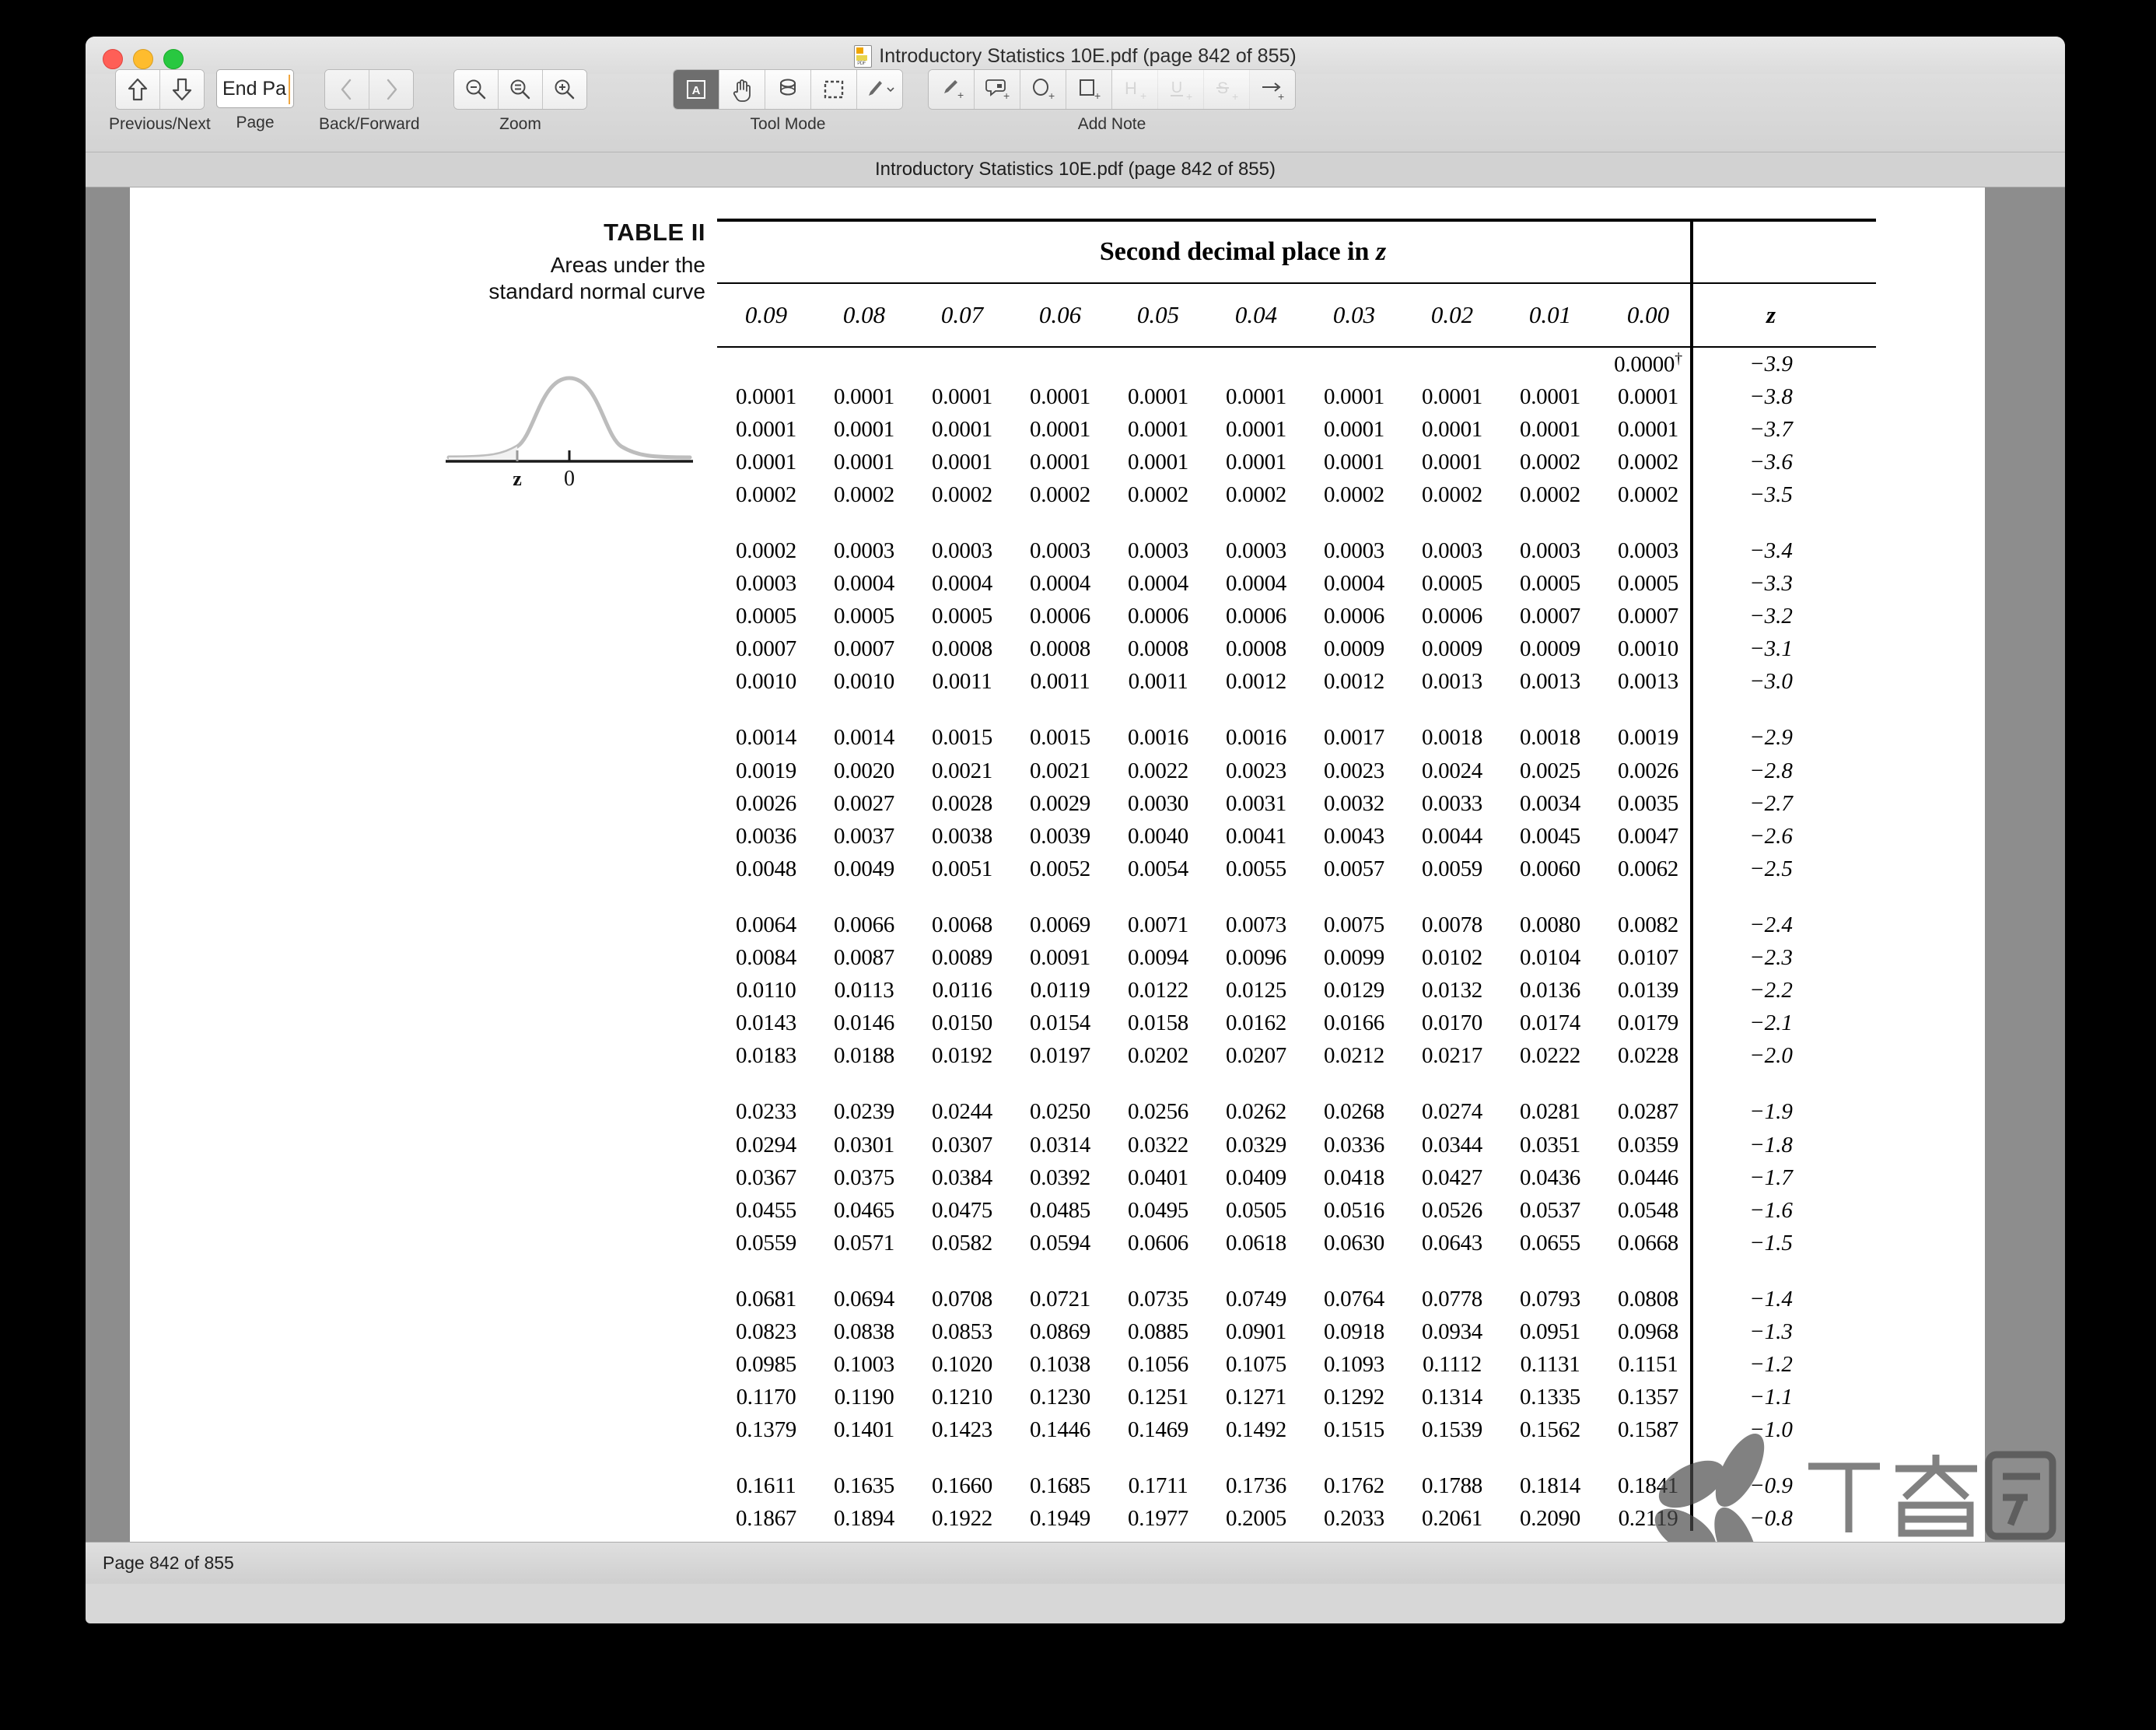 The image size is (2156, 1730). Describe the element at coordinates (788, 90) in the screenshot. I see `magnify-tool-button` at that location.